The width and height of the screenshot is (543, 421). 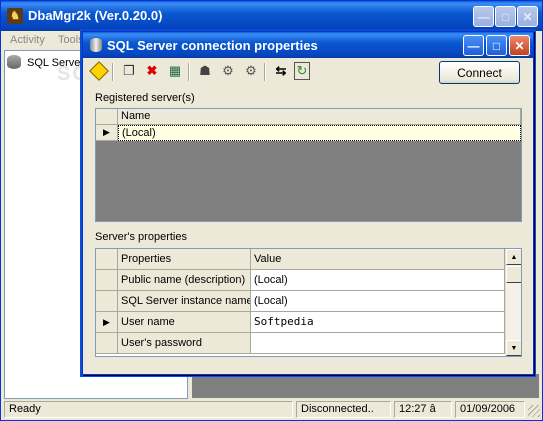 I want to click on delete-icon: ✖, so click(x=152, y=71).